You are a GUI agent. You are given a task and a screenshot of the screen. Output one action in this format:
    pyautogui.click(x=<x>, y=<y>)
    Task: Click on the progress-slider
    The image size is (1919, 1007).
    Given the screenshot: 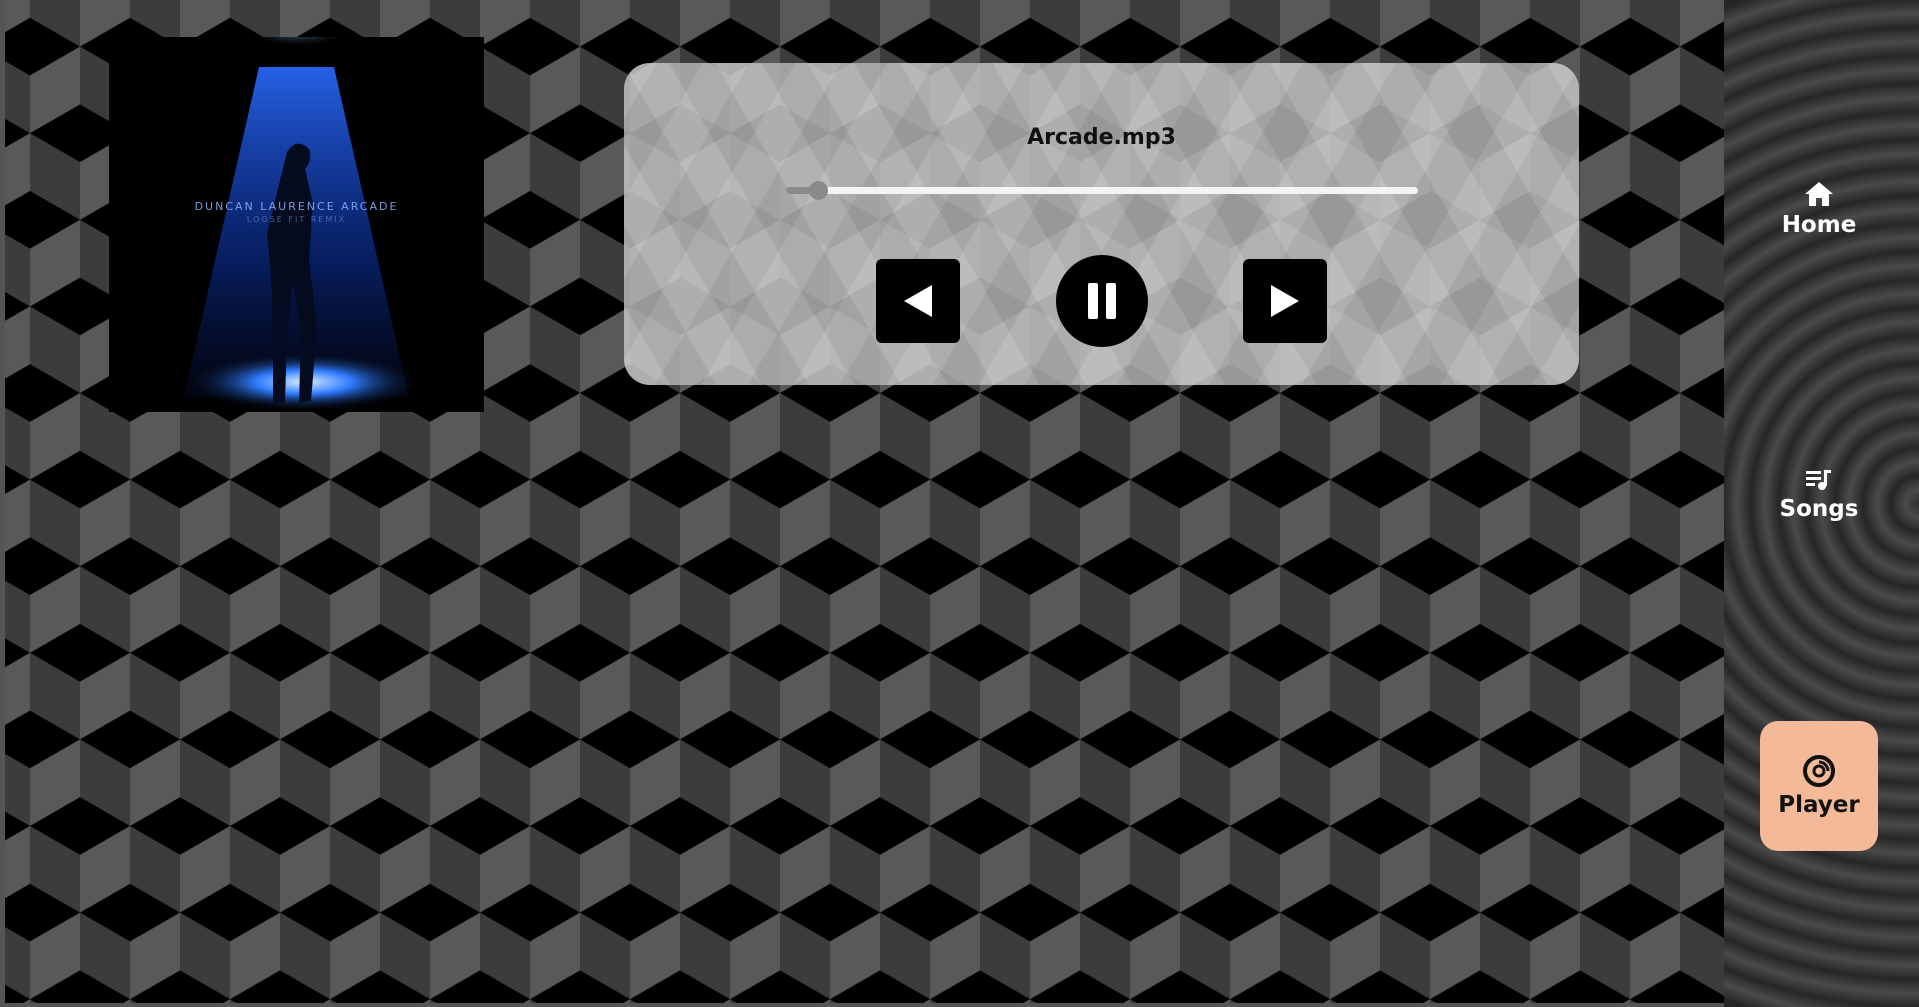 What is the action you would take?
    pyautogui.click(x=1102, y=190)
    